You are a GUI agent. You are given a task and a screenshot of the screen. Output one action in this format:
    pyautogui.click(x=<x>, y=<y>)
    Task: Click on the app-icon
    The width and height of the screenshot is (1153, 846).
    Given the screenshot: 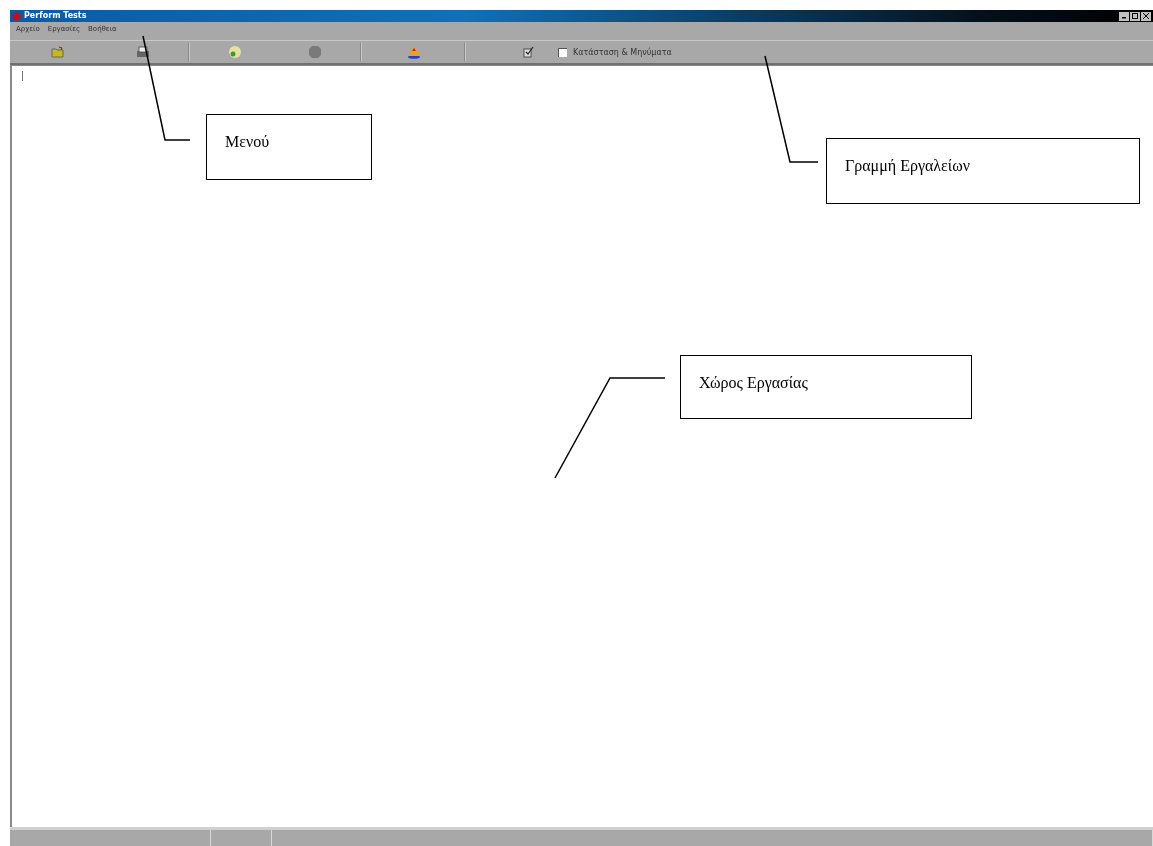 What is the action you would take?
    pyautogui.click(x=16, y=16)
    